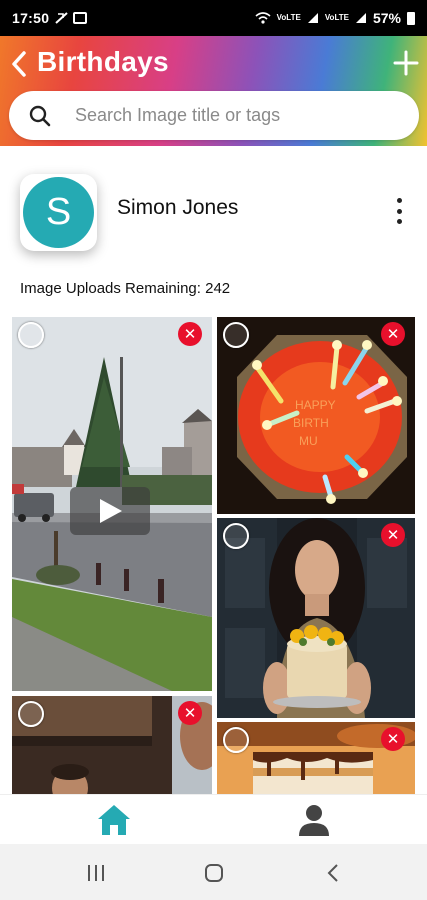  What do you see at coordinates (40, 115) in the screenshot?
I see `search-icon` at bounding box center [40, 115].